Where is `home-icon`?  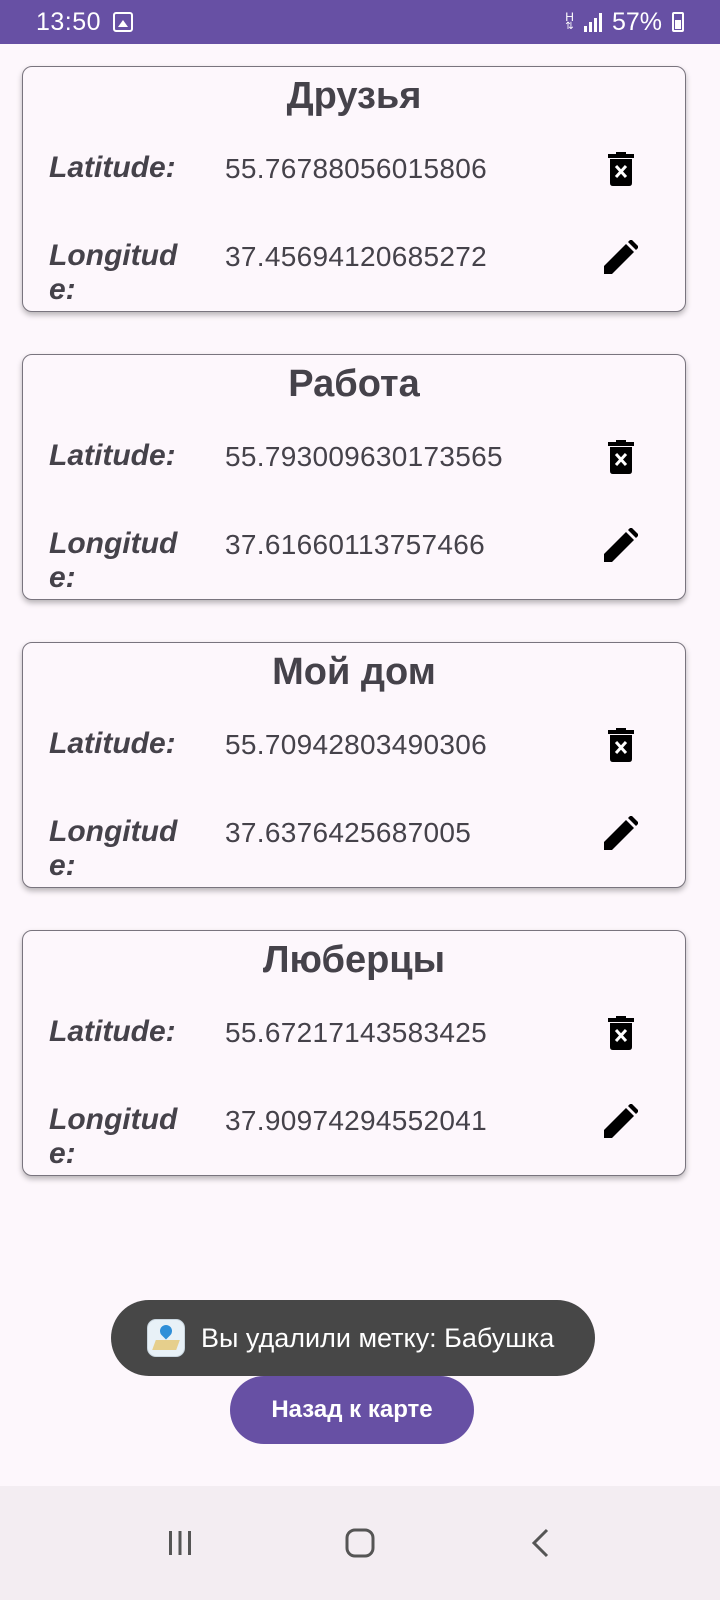 home-icon is located at coordinates (360, 1543).